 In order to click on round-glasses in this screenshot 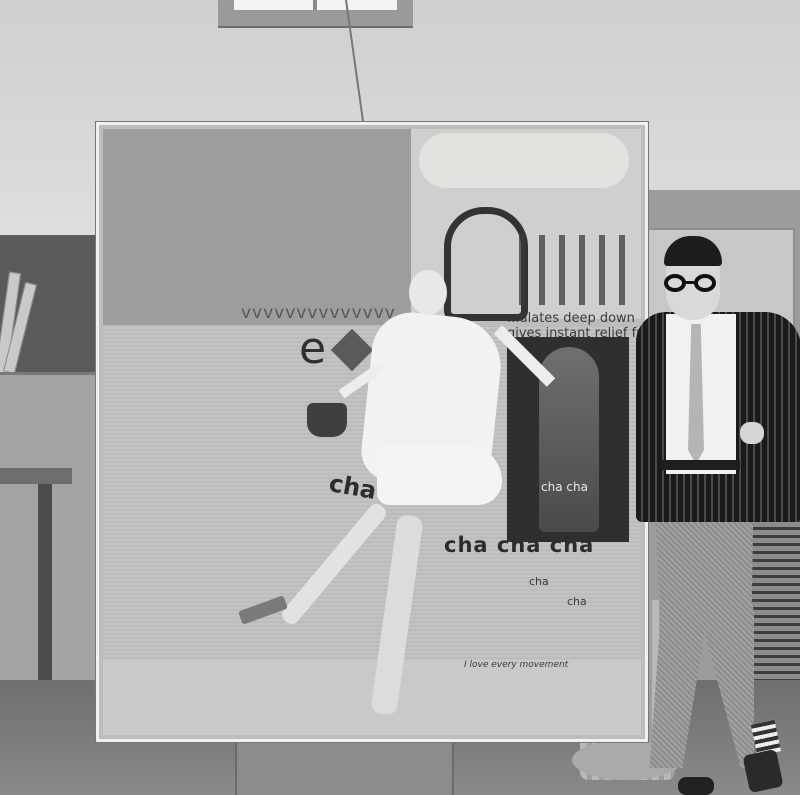, I will do `click(693, 284)`.